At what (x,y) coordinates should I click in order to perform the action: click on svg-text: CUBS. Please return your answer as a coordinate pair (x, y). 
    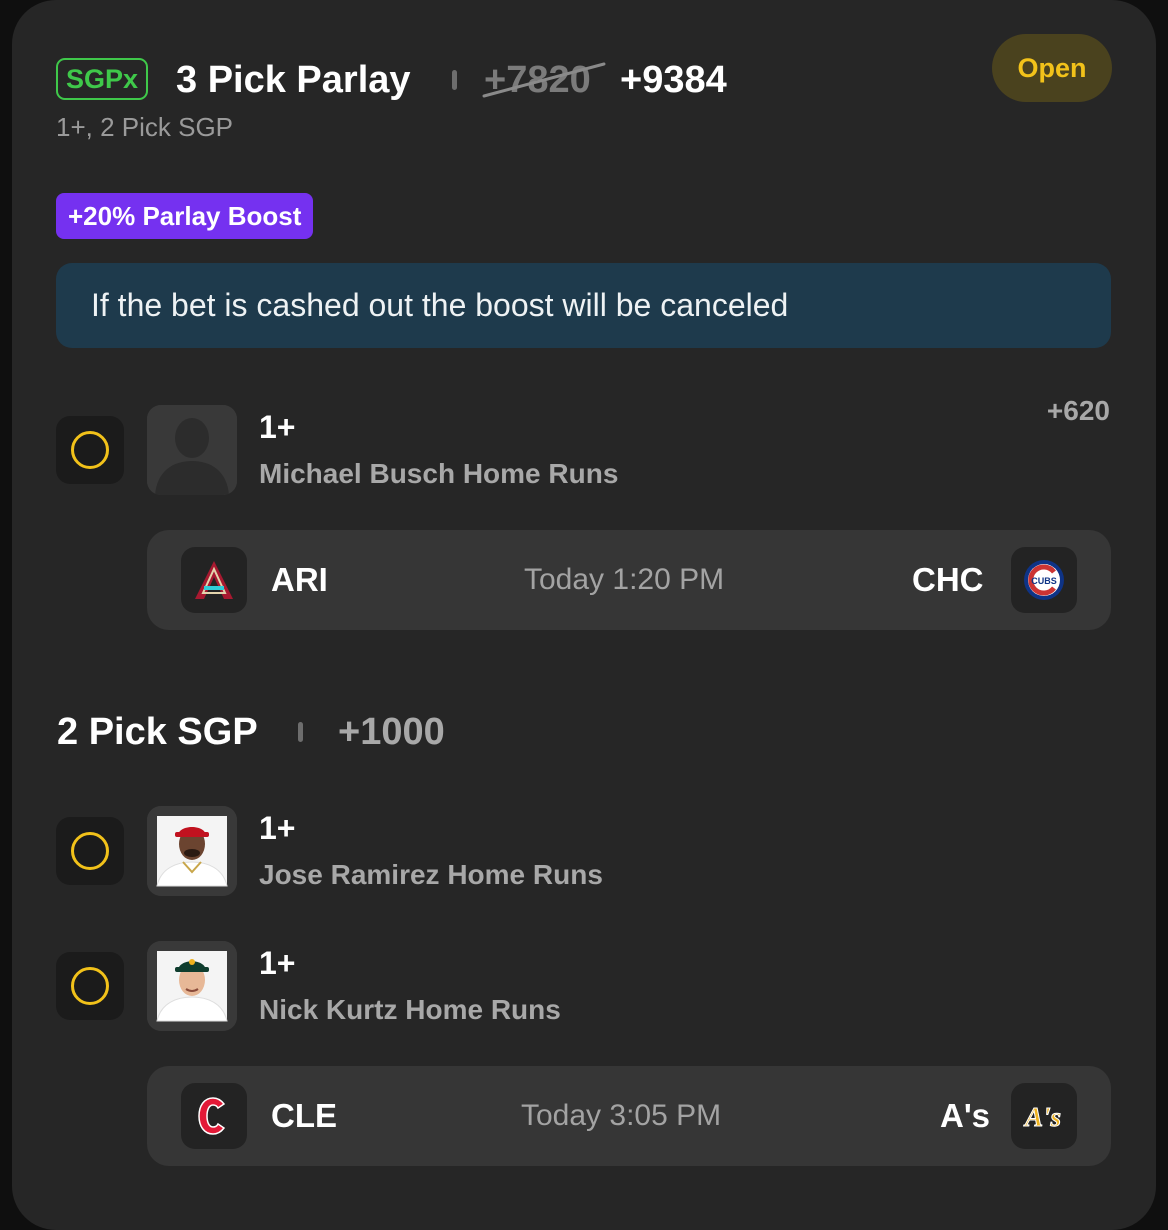
    Looking at the image, I should click on (1044, 581).